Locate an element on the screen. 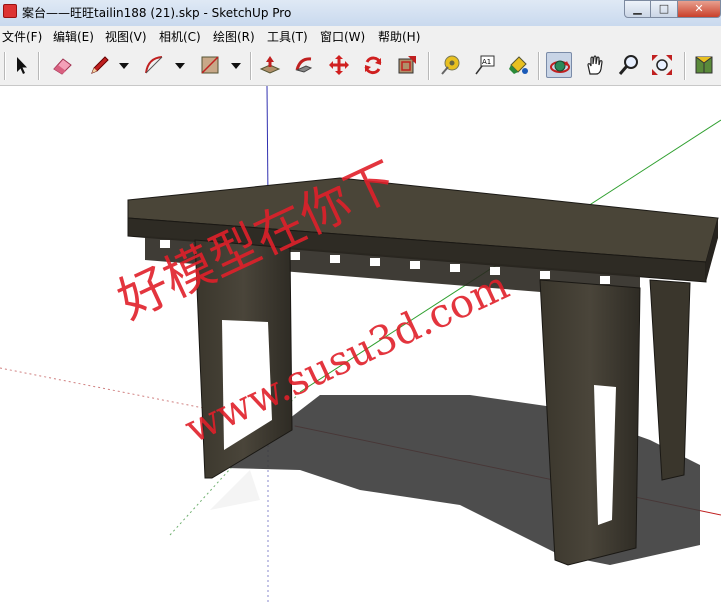 The image size is (721, 604). menu-draw: 绘图(R) is located at coordinates (234, 36).